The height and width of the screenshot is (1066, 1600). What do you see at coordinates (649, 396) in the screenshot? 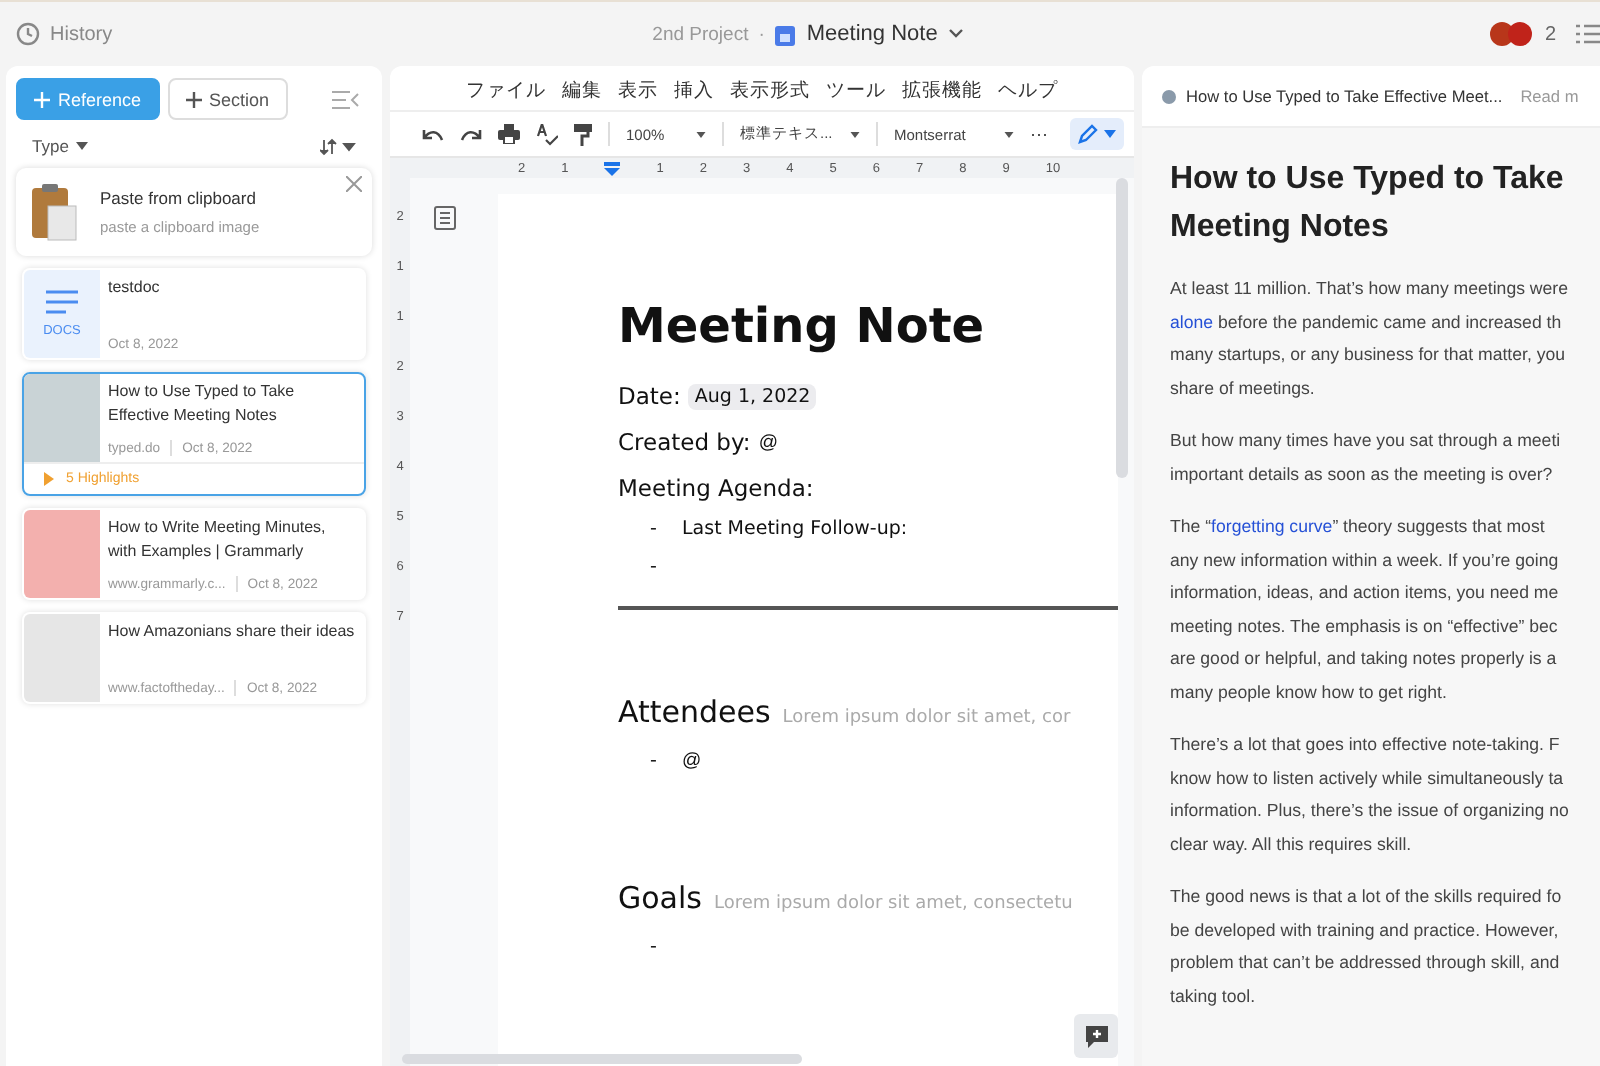
I see `date-label: Date:` at bounding box center [649, 396].